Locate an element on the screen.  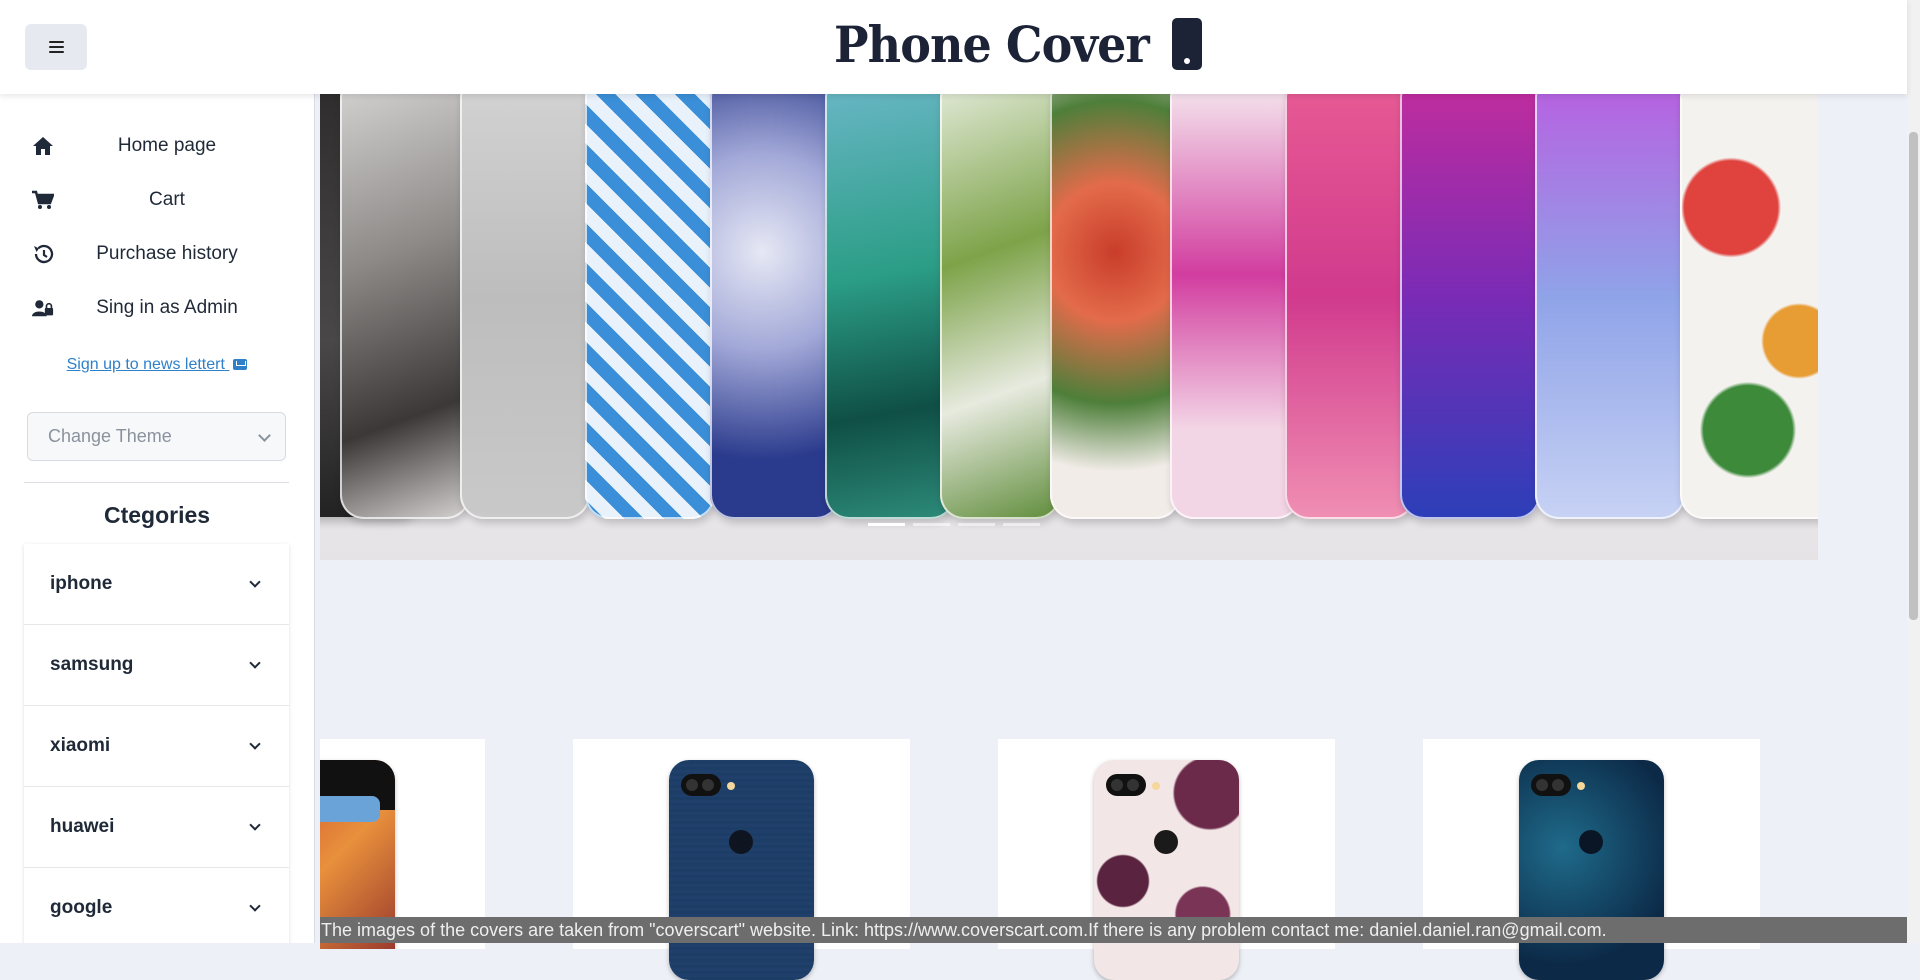
page-scrollbar is located at coordinates (1913, 471).